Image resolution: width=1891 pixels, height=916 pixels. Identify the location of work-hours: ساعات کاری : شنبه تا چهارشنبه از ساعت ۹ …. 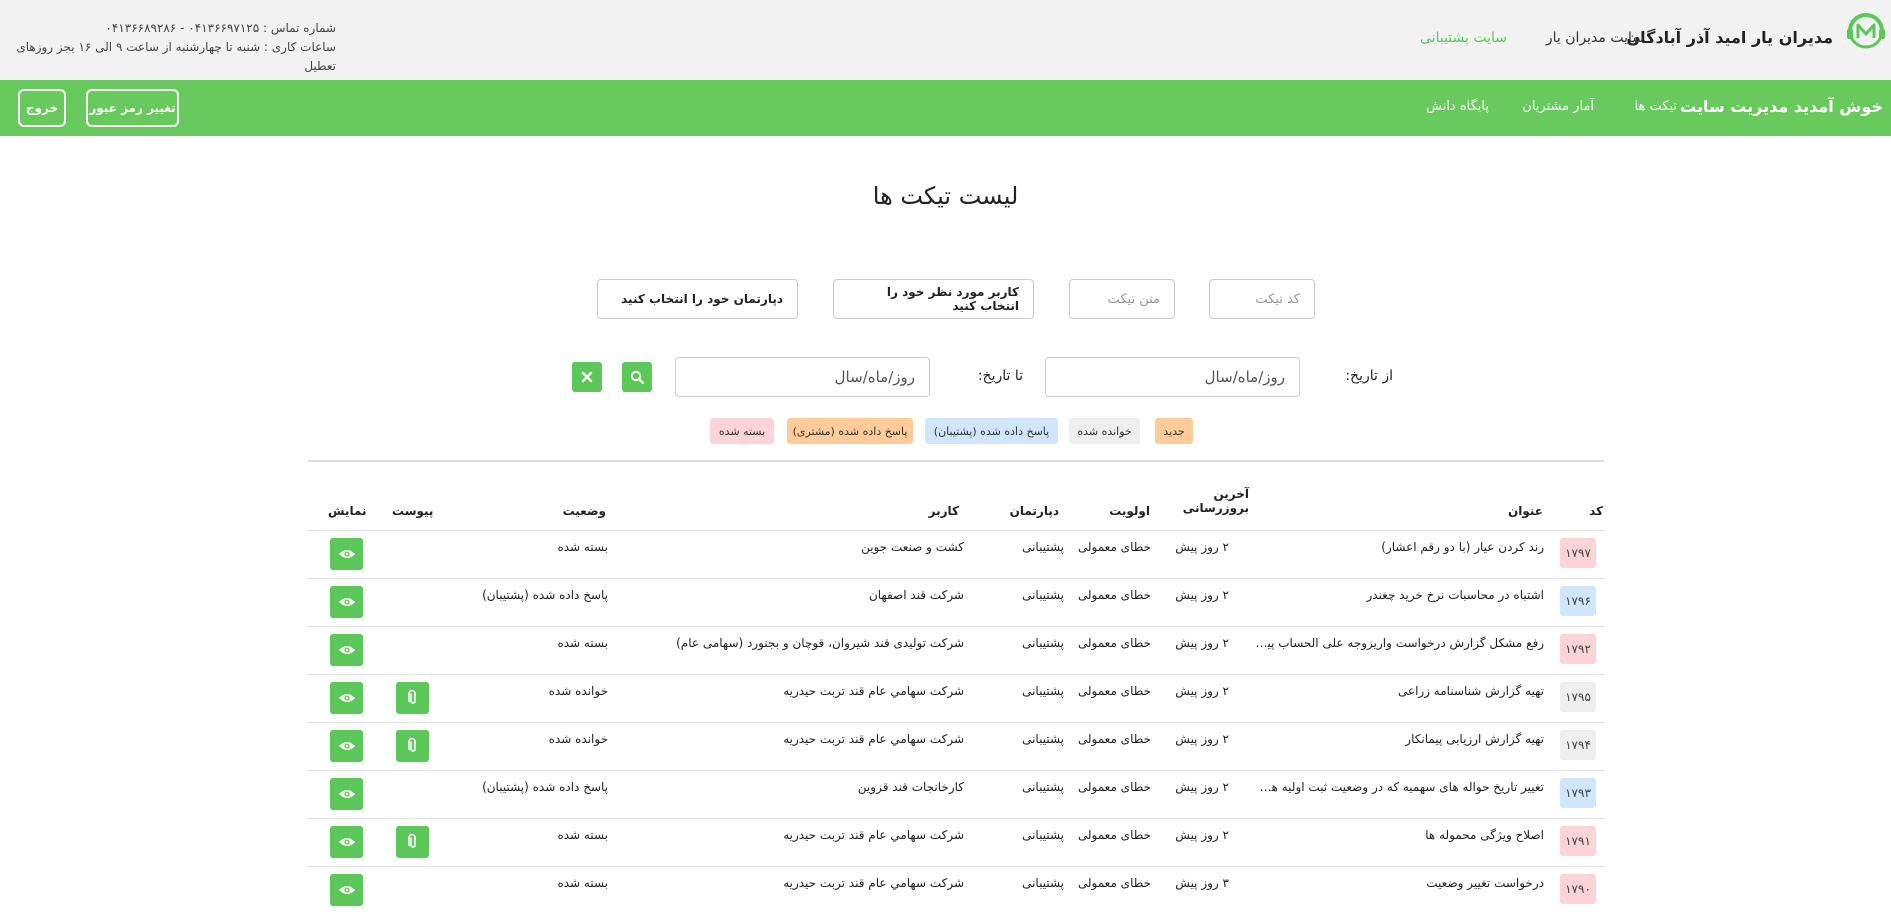
(176, 56).